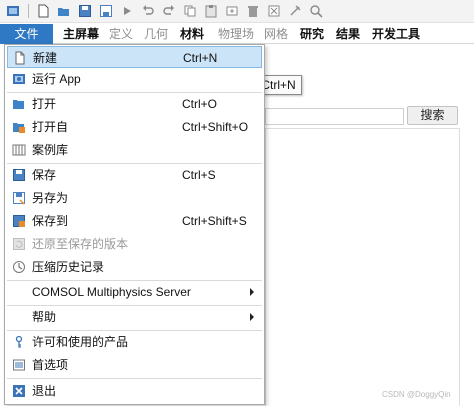 The image size is (474, 406). What do you see at coordinates (334, 116) in the screenshot?
I see `search-input` at bounding box center [334, 116].